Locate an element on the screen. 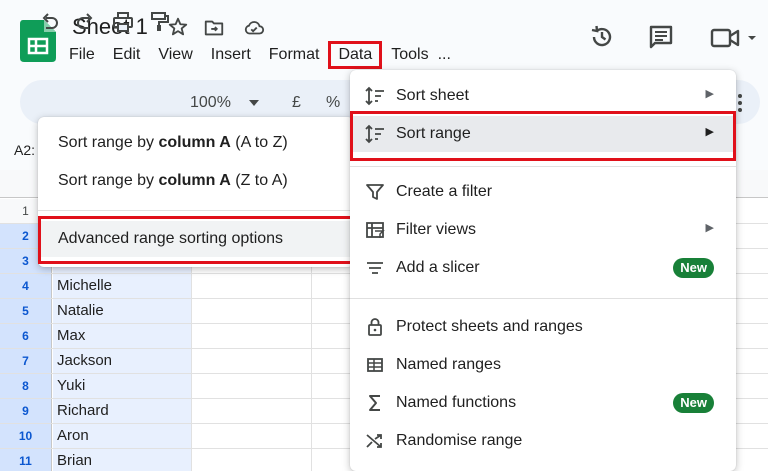  shuffle-icon is located at coordinates (374, 441).